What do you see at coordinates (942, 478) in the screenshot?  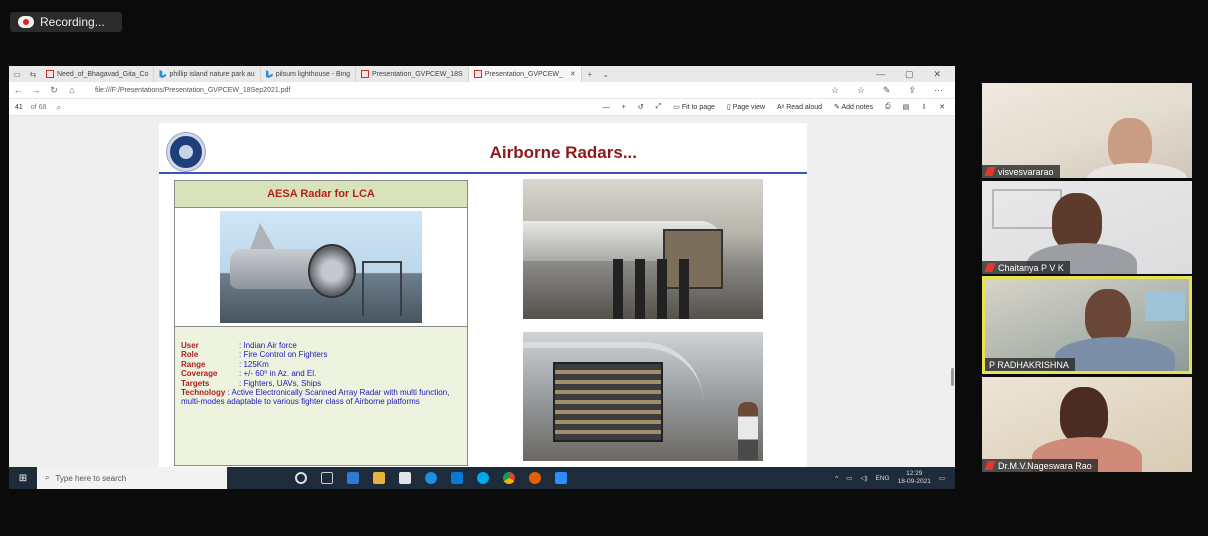 I see `notification-icon: ▭` at bounding box center [942, 478].